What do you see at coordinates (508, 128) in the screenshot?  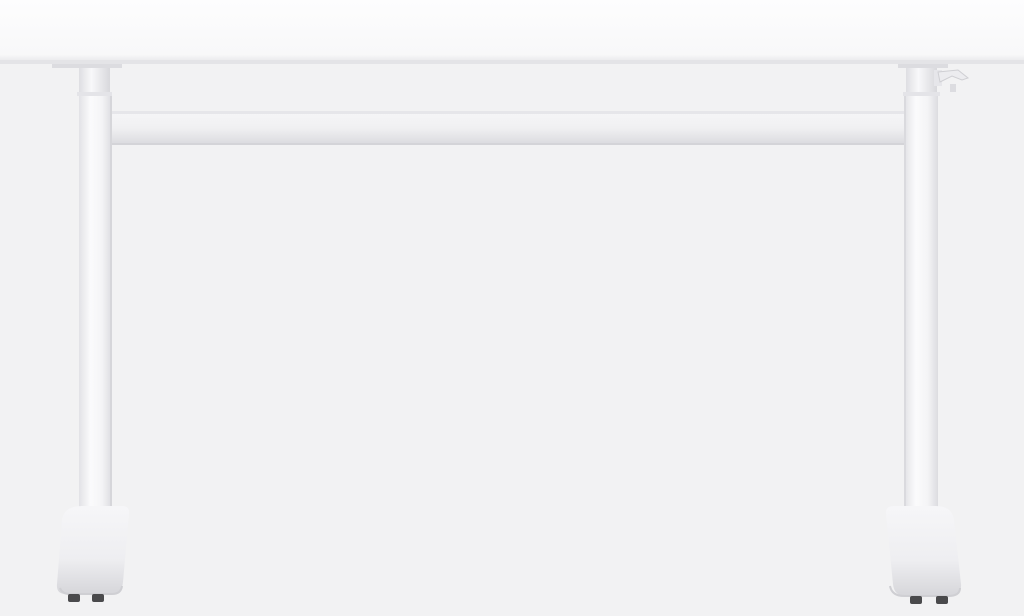 I see `crossbar` at bounding box center [508, 128].